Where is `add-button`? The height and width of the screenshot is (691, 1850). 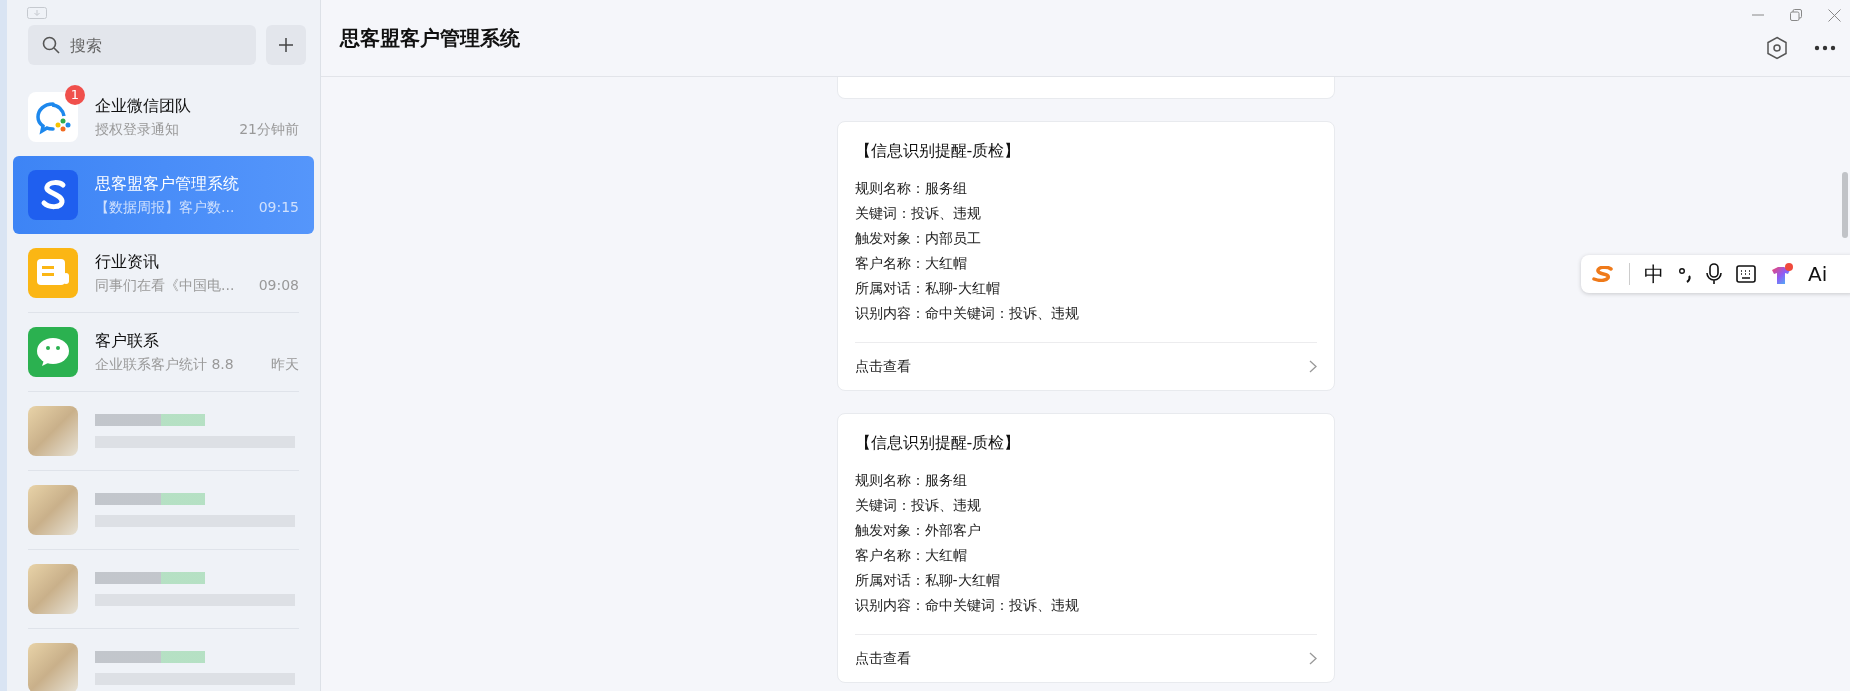
add-button is located at coordinates (286, 45).